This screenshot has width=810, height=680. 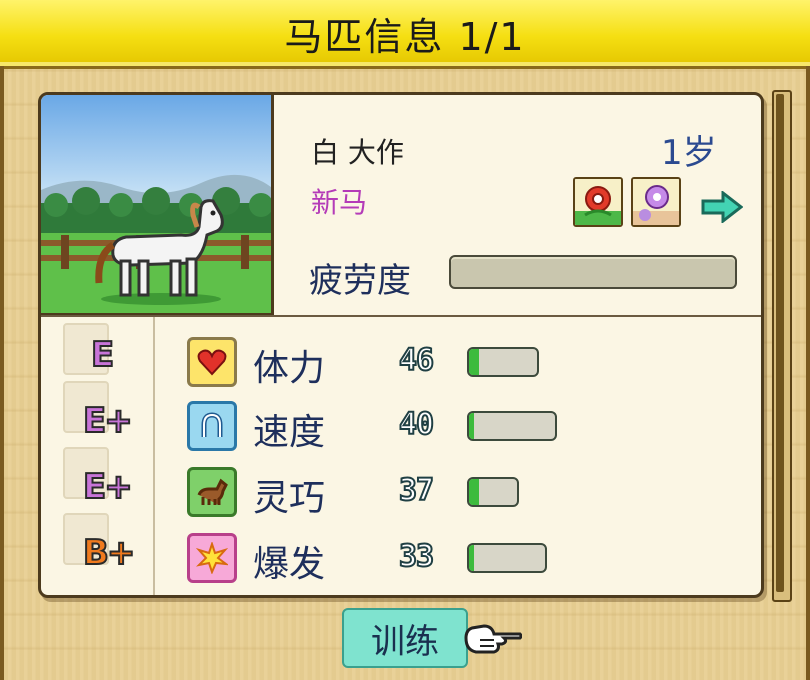 What do you see at coordinates (212, 558) in the screenshot?
I see `burst-icon` at bounding box center [212, 558].